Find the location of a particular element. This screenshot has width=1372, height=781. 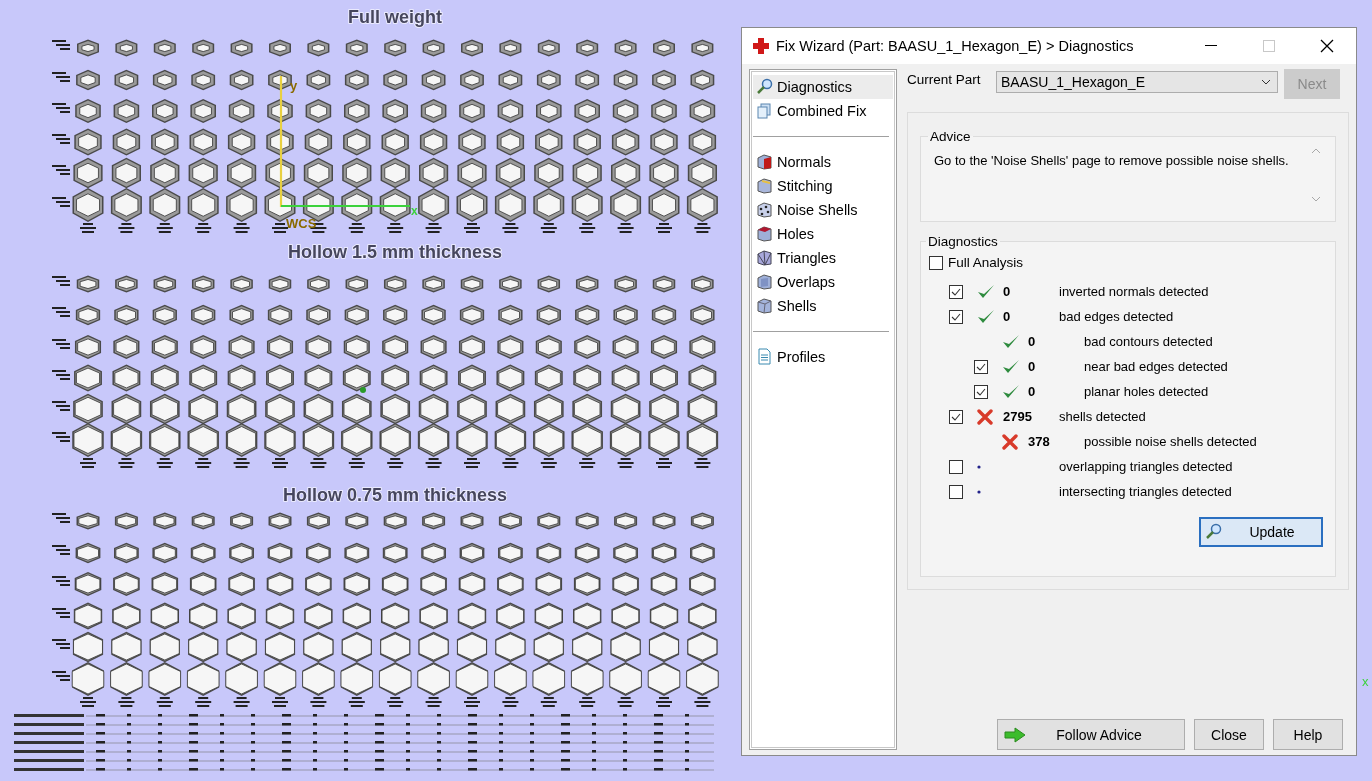

section-title: Hollow 1.5 mm thickness is located at coordinates (395, 252).